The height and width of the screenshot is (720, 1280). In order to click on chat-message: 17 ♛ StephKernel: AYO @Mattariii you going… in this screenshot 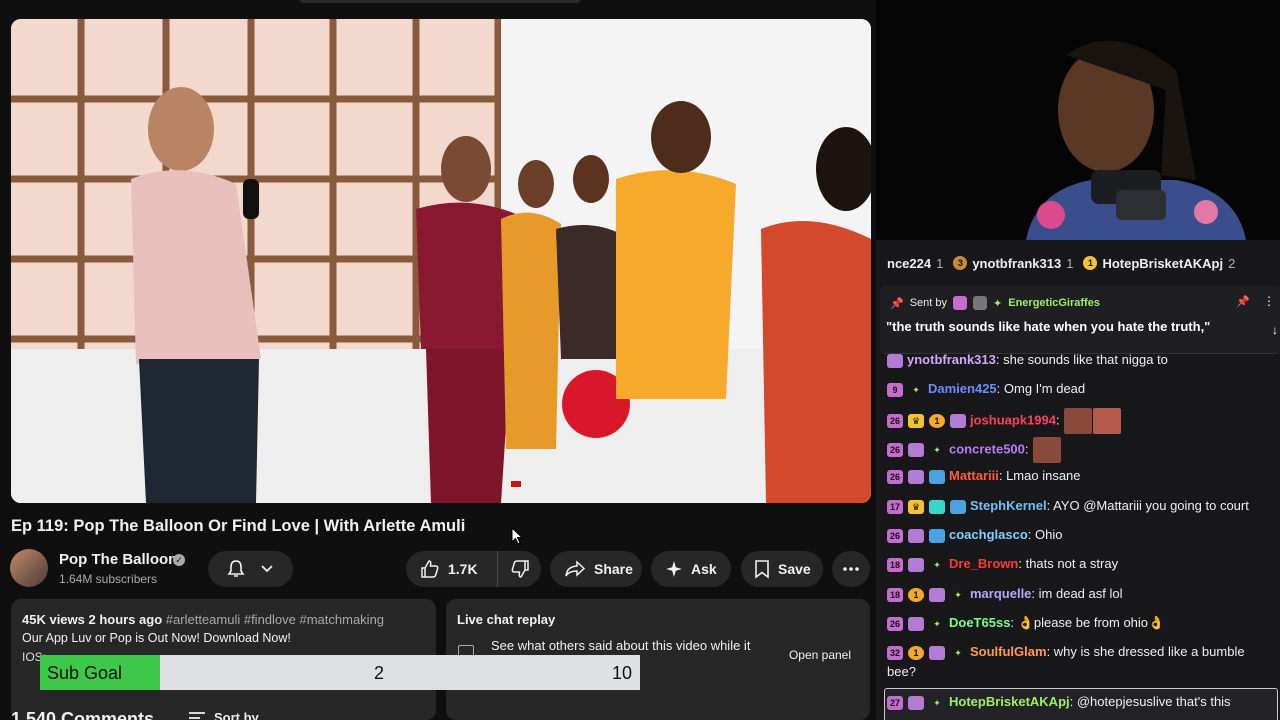, I will do `click(1081, 506)`.